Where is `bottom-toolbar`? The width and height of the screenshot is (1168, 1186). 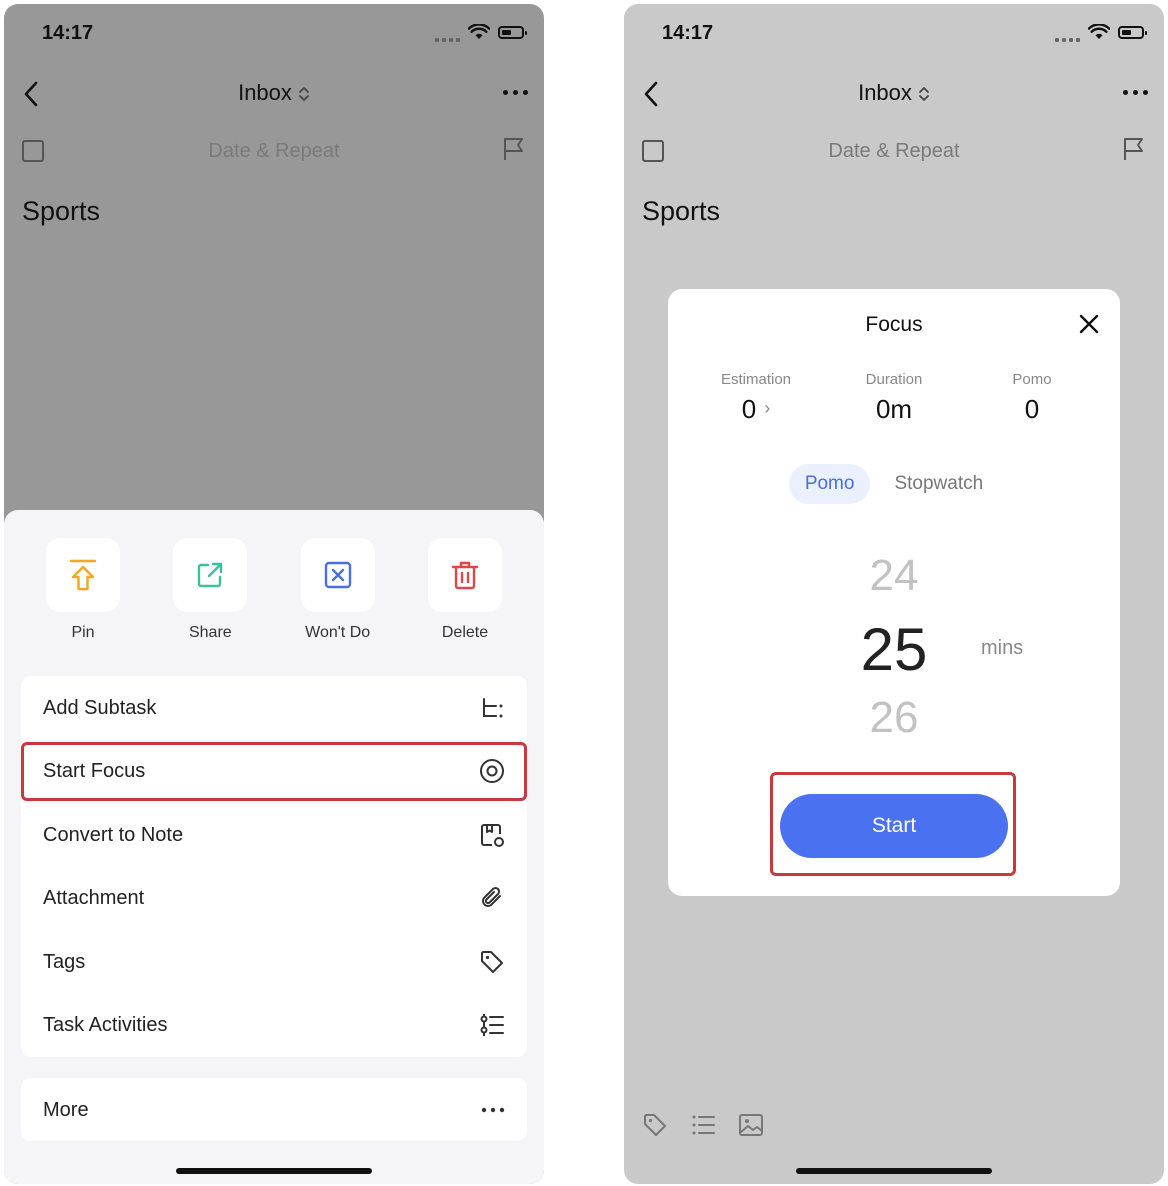 bottom-toolbar is located at coordinates (703, 1125).